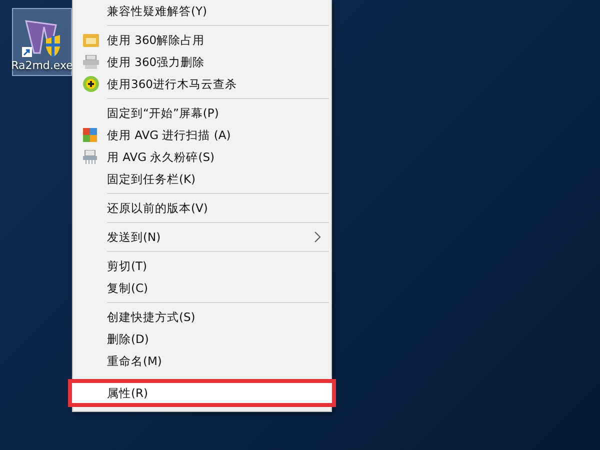 This screenshot has width=600, height=450. Describe the element at coordinates (90, 135) in the screenshot. I see `grid-icon` at that location.